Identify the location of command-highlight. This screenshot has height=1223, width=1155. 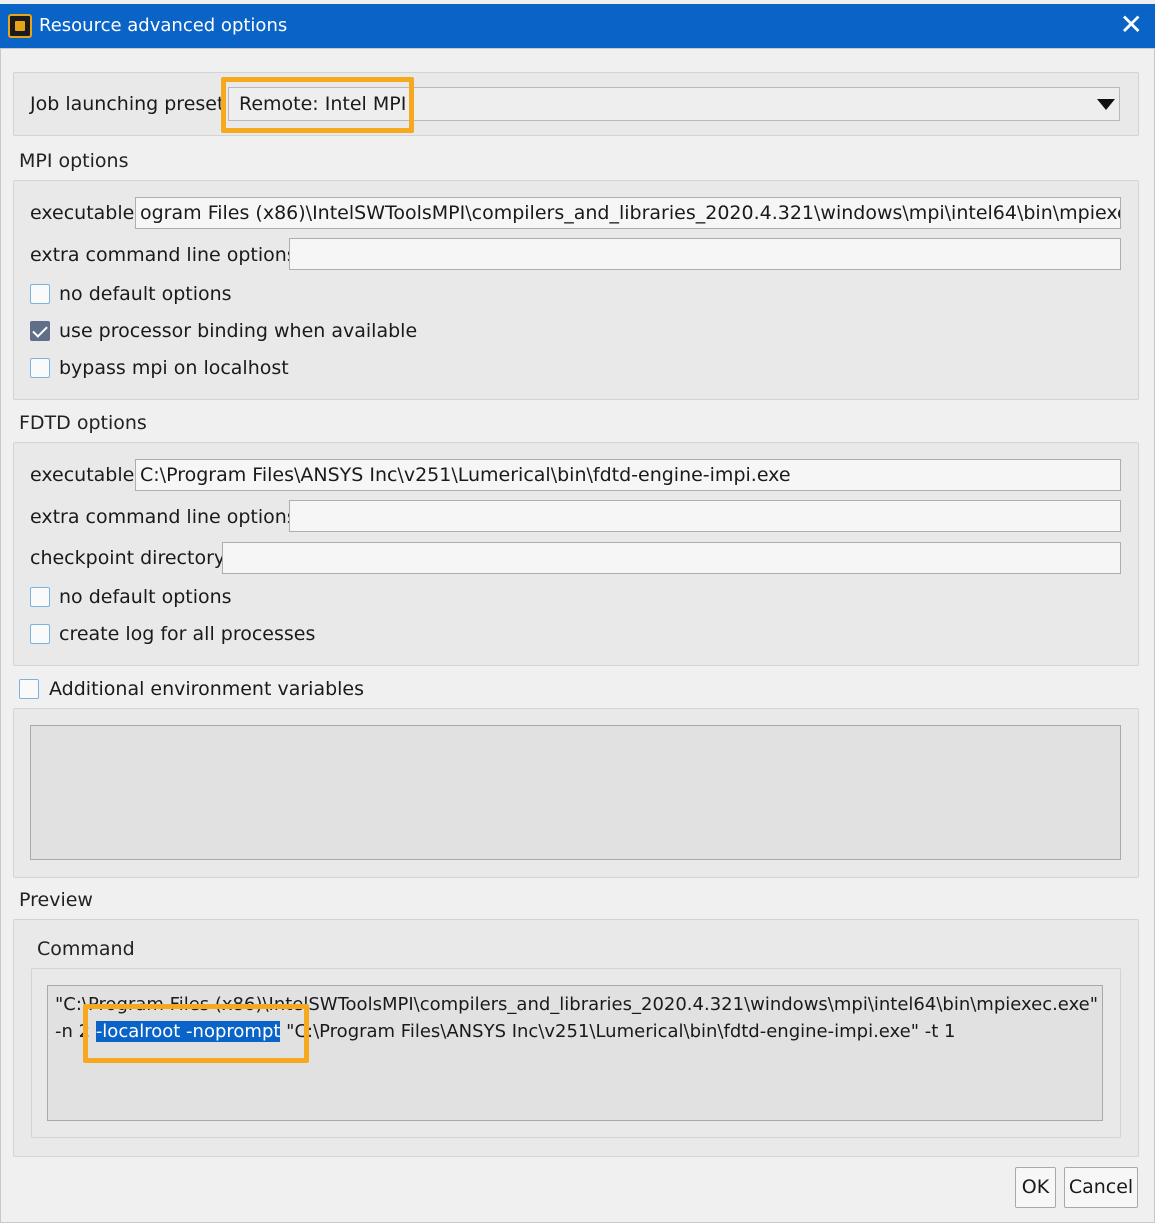
(196, 1033).